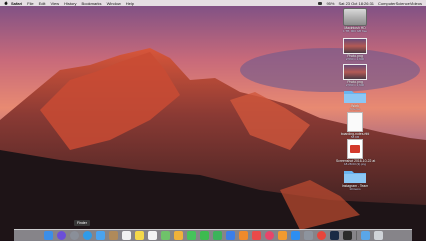  What do you see at coordinates (320, 3) in the screenshot?
I see `wifi-icon` at bounding box center [320, 3].